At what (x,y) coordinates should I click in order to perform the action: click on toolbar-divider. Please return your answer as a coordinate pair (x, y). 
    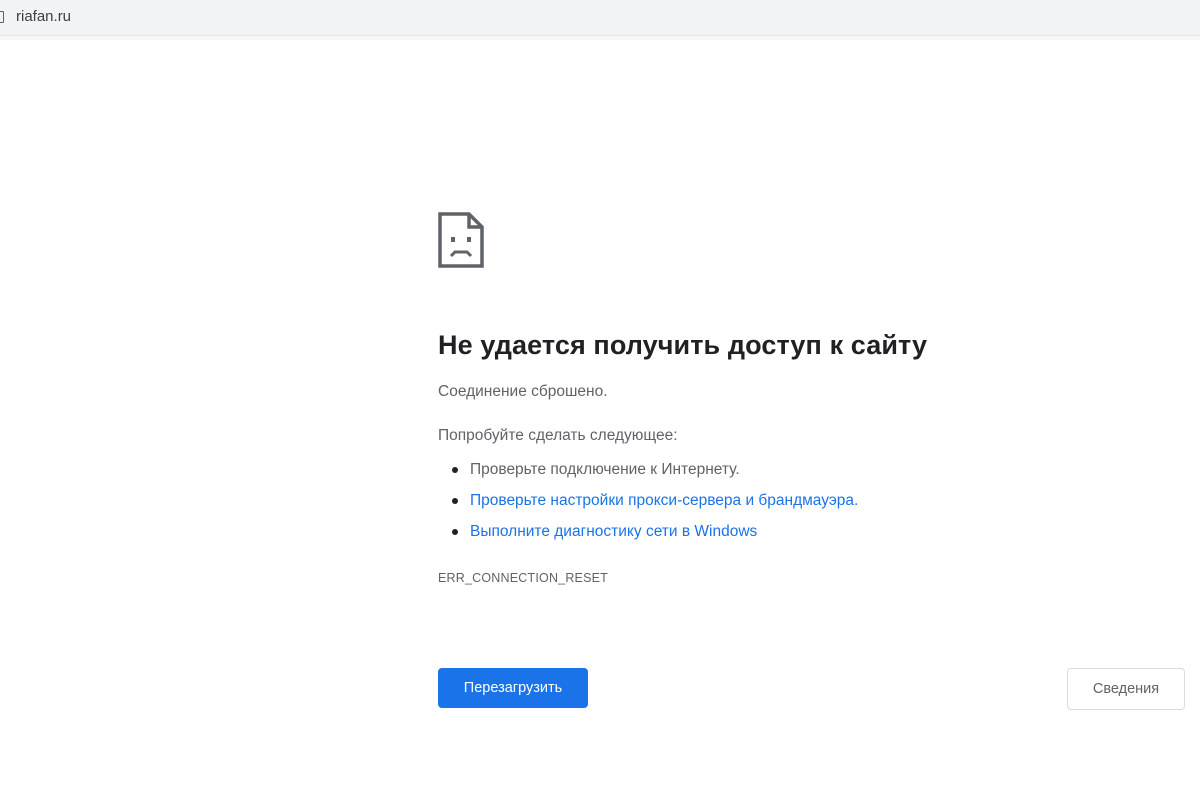
    Looking at the image, I should click on (600, 38).